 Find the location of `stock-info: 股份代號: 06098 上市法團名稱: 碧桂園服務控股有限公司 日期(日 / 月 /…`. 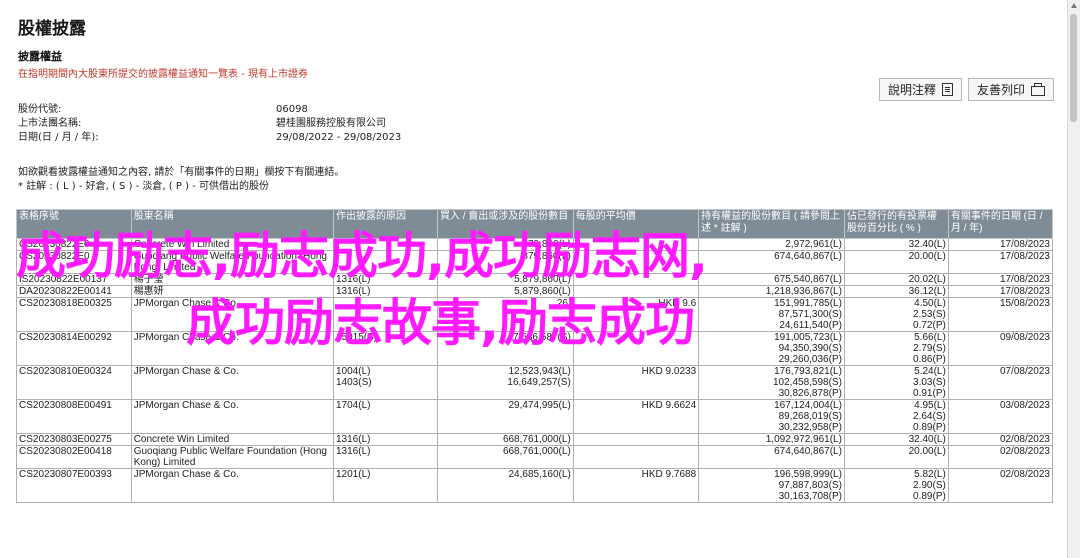

stock-info: 股份代號: 06098 上市法團名稱: 碧桂園服務控股有限公司 日期(日 / 月 /… is located at coordinates (209, 124).